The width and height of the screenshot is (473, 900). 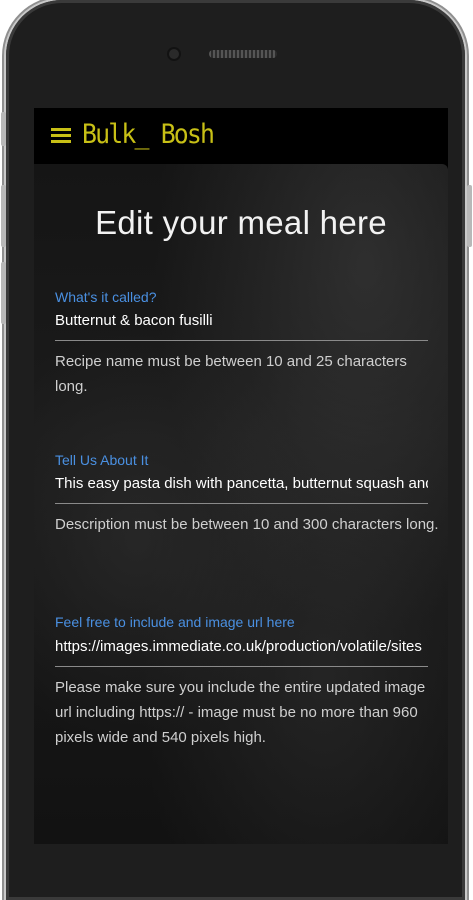 What do you see at coordinates (174, 54) in the screenshot?
I see `camera-icon` at bounding box center [174, 54].